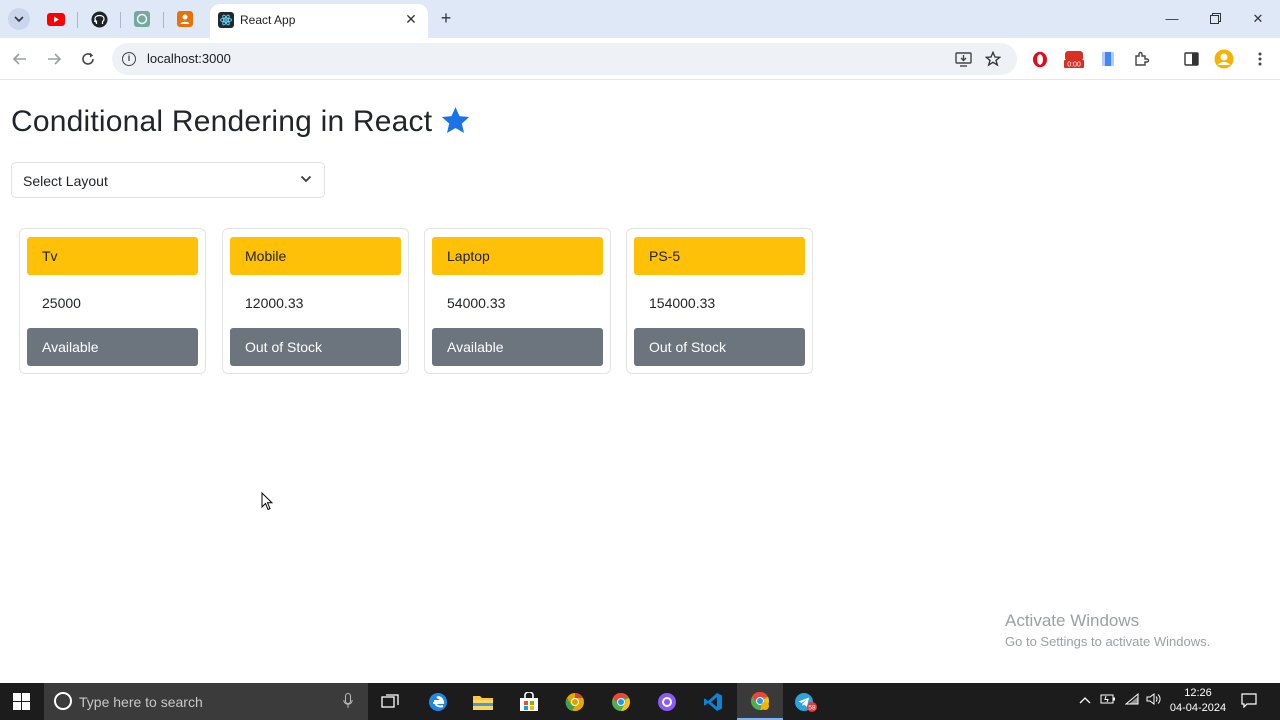  Describe the element at coordinates (719, 301) in the screenshot. I see `product-card: PS-5 154000.33 Out of Stock` at that location.